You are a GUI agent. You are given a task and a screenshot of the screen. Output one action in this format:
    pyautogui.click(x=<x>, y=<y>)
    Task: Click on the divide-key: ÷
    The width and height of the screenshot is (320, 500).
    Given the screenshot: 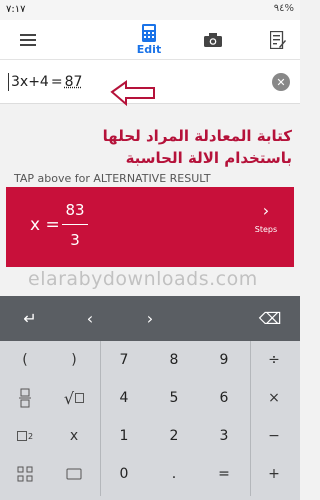 What is the action you would take?
    pyautogui.click(x=274, y=360)
    